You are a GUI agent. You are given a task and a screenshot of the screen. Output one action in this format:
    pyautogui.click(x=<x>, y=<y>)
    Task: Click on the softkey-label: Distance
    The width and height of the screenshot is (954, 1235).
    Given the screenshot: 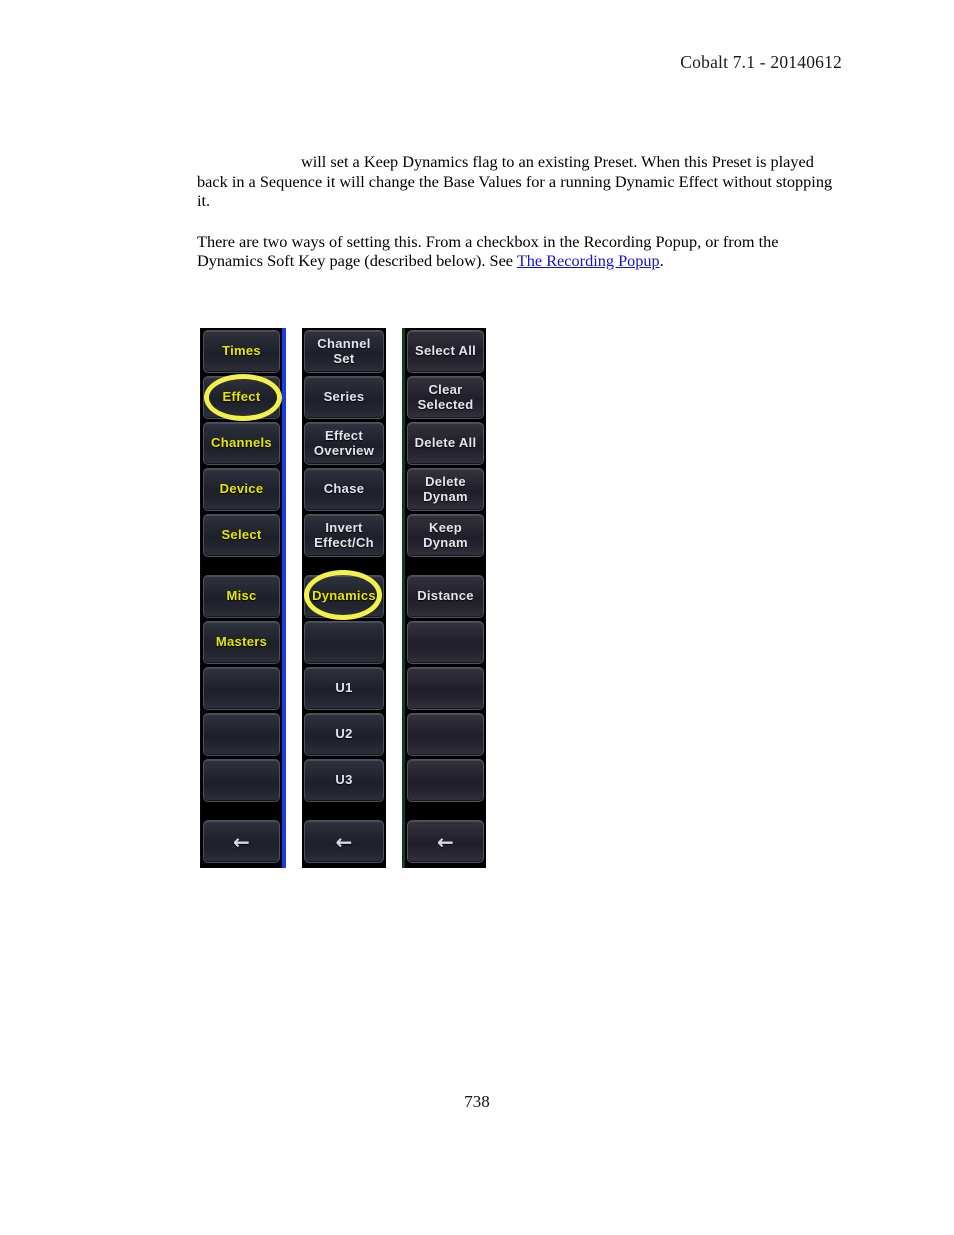 What is the action you would take?
    pyautogui.click(x=445, y=596)
    